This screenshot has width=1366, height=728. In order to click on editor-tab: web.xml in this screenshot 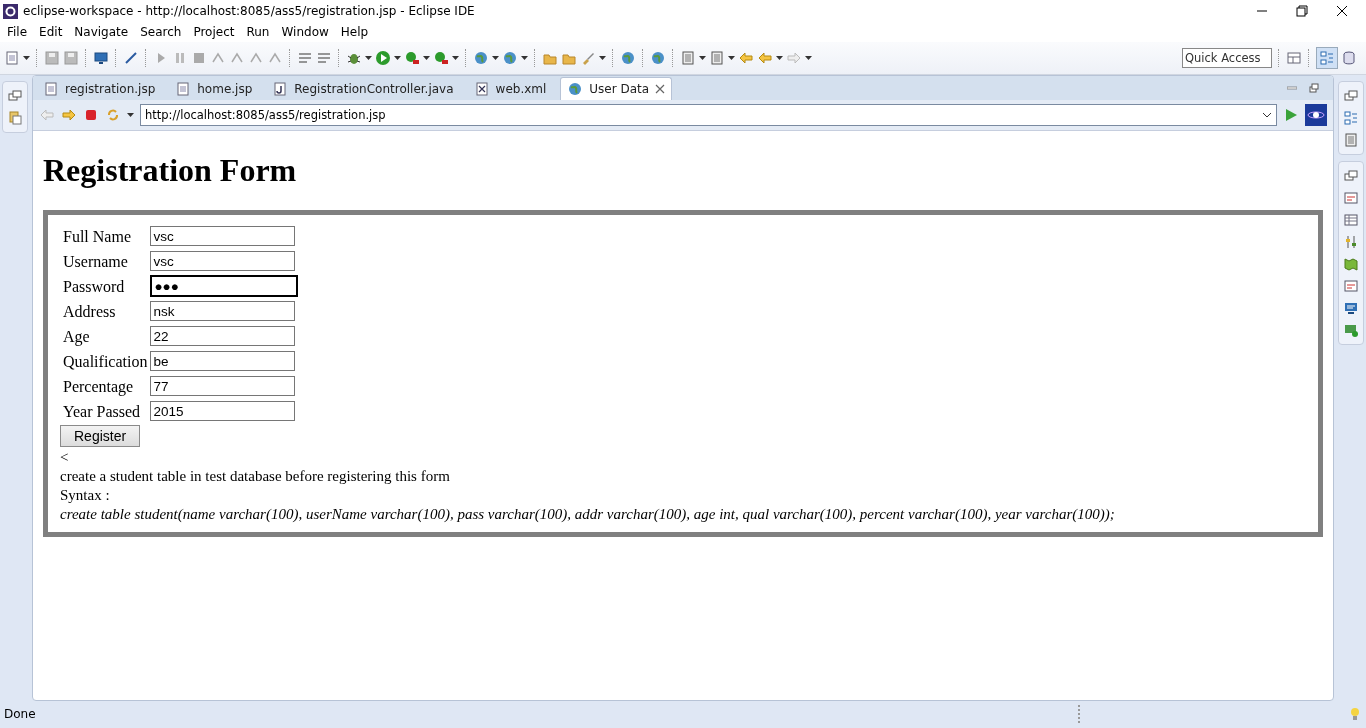, I will do `click(514, 89)`.